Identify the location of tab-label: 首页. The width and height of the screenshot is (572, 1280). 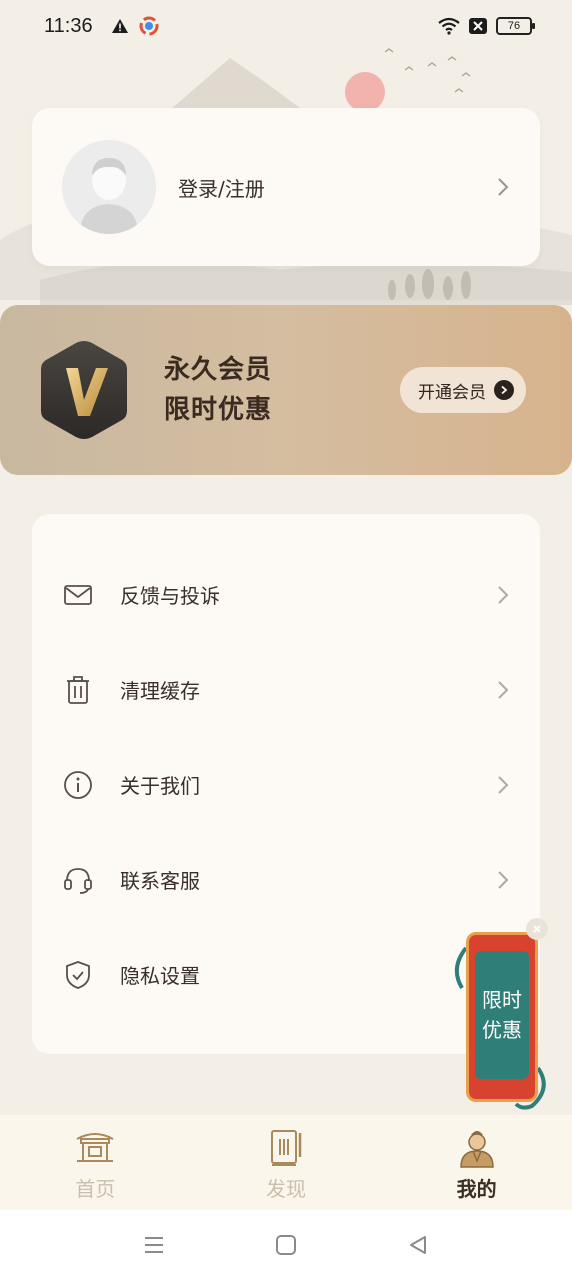
(95, 1189).